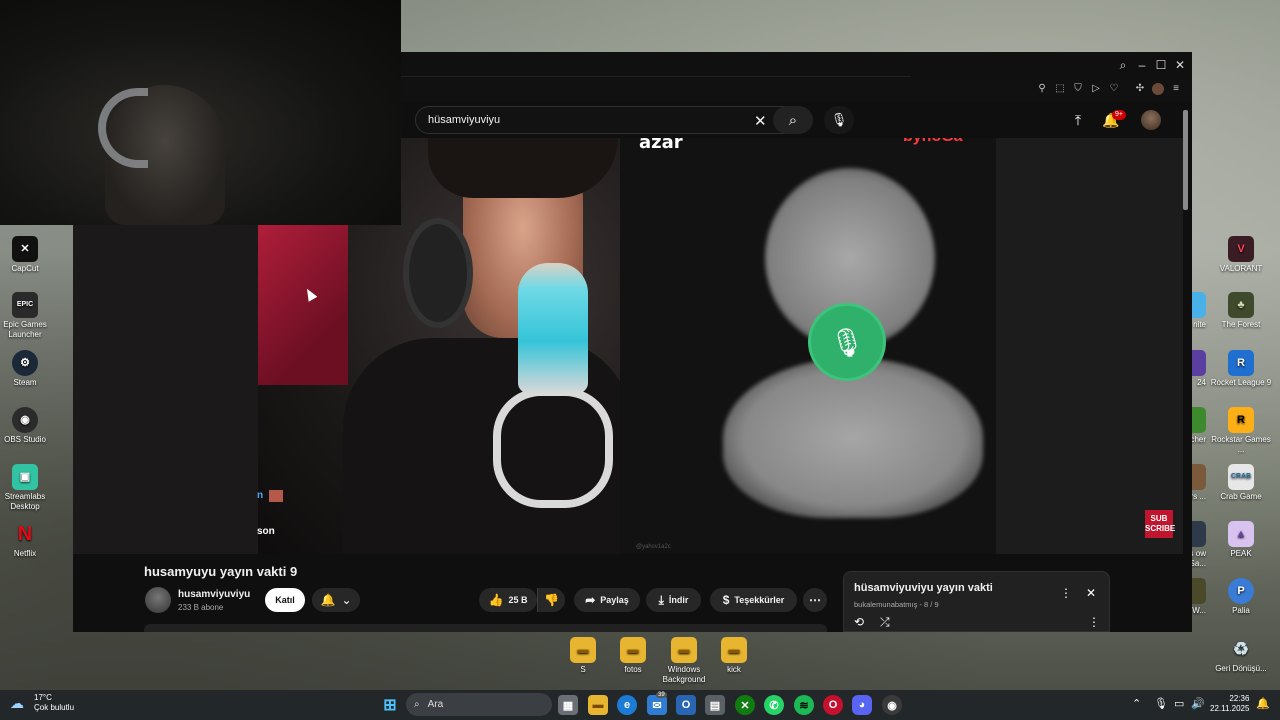  I want to click on taskbar-search: ⌕ Ara, so click(479, 704).